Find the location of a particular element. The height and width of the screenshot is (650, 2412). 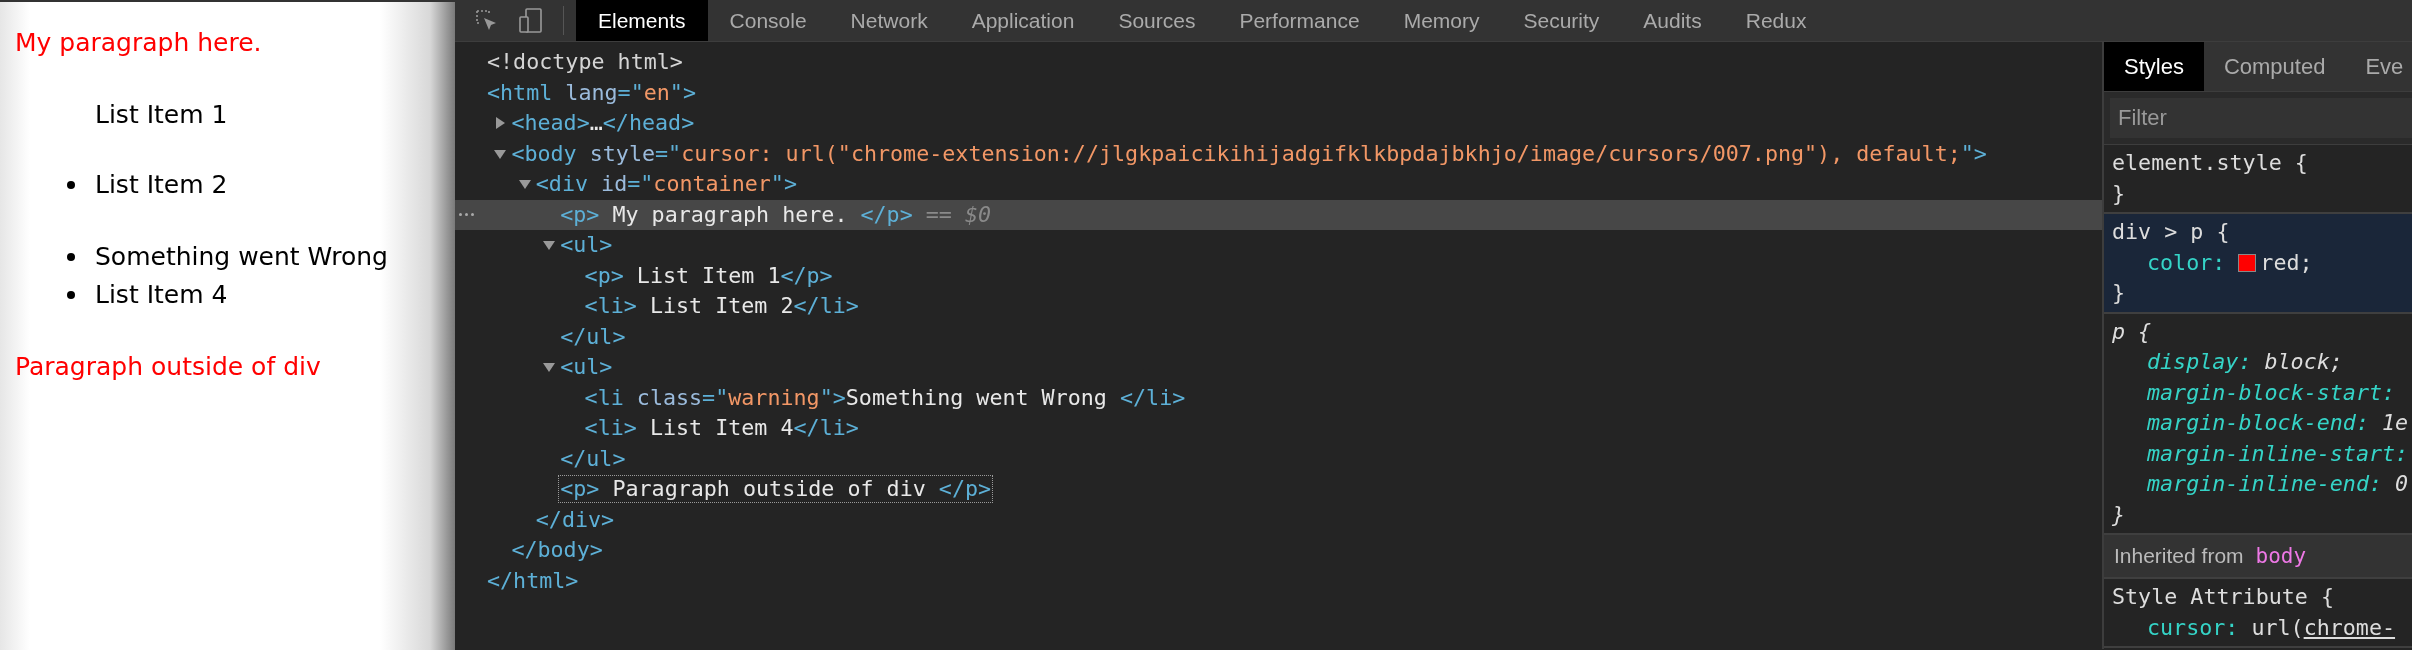

list-item: List Item 2 is located at coordinates (161, 185).